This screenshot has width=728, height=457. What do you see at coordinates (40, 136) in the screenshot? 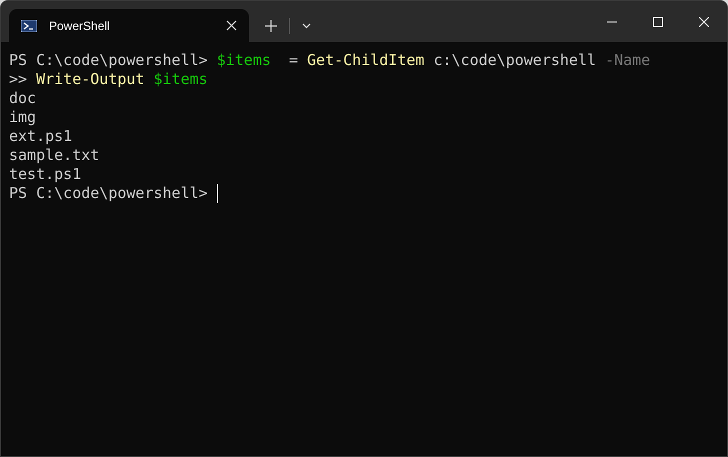
I see `terminal-text: ext.ps1` at bounding box center [40, 136].